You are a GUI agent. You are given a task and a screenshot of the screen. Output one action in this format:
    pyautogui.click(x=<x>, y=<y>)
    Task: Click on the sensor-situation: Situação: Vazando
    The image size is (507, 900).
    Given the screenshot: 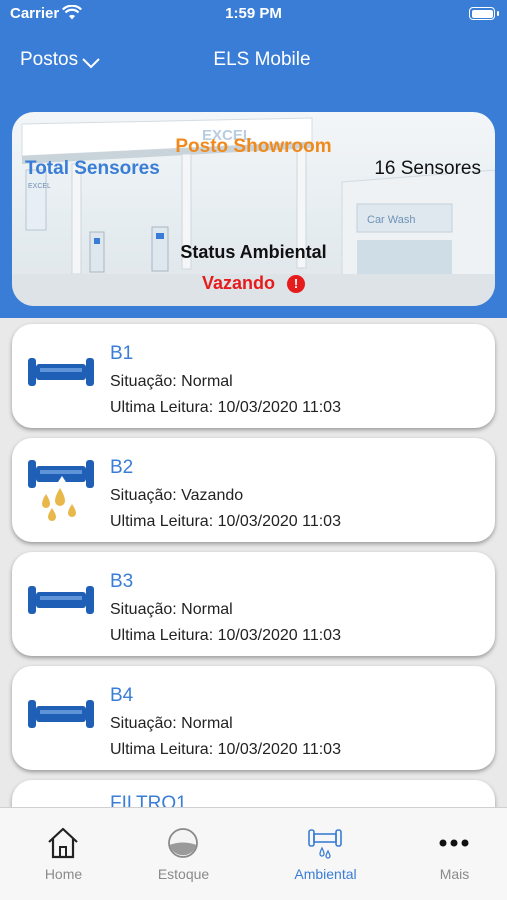 What is the action you would take?
    pyautogui.click(x=177, y=495)
    